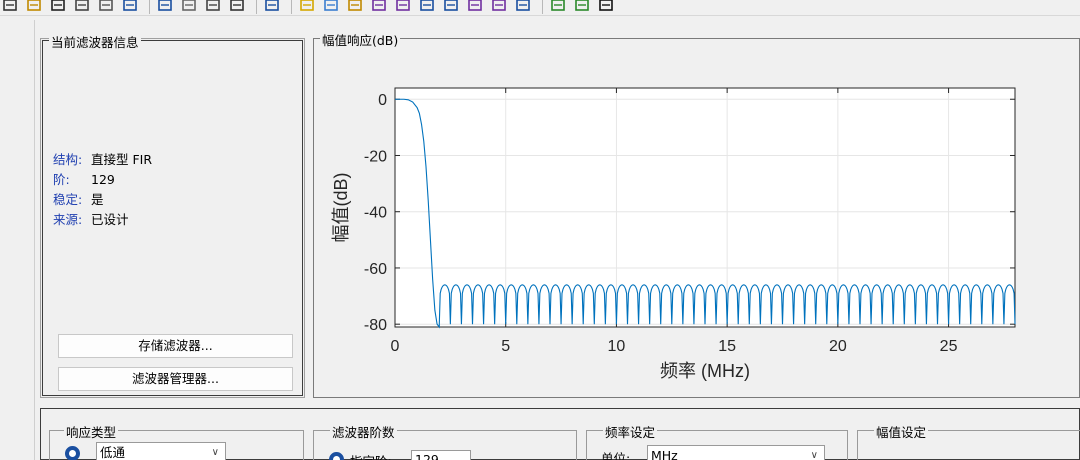  Describe the element at coordinates (395, 346) in the screenshot. I see `x-tick-label: 0` at that location.